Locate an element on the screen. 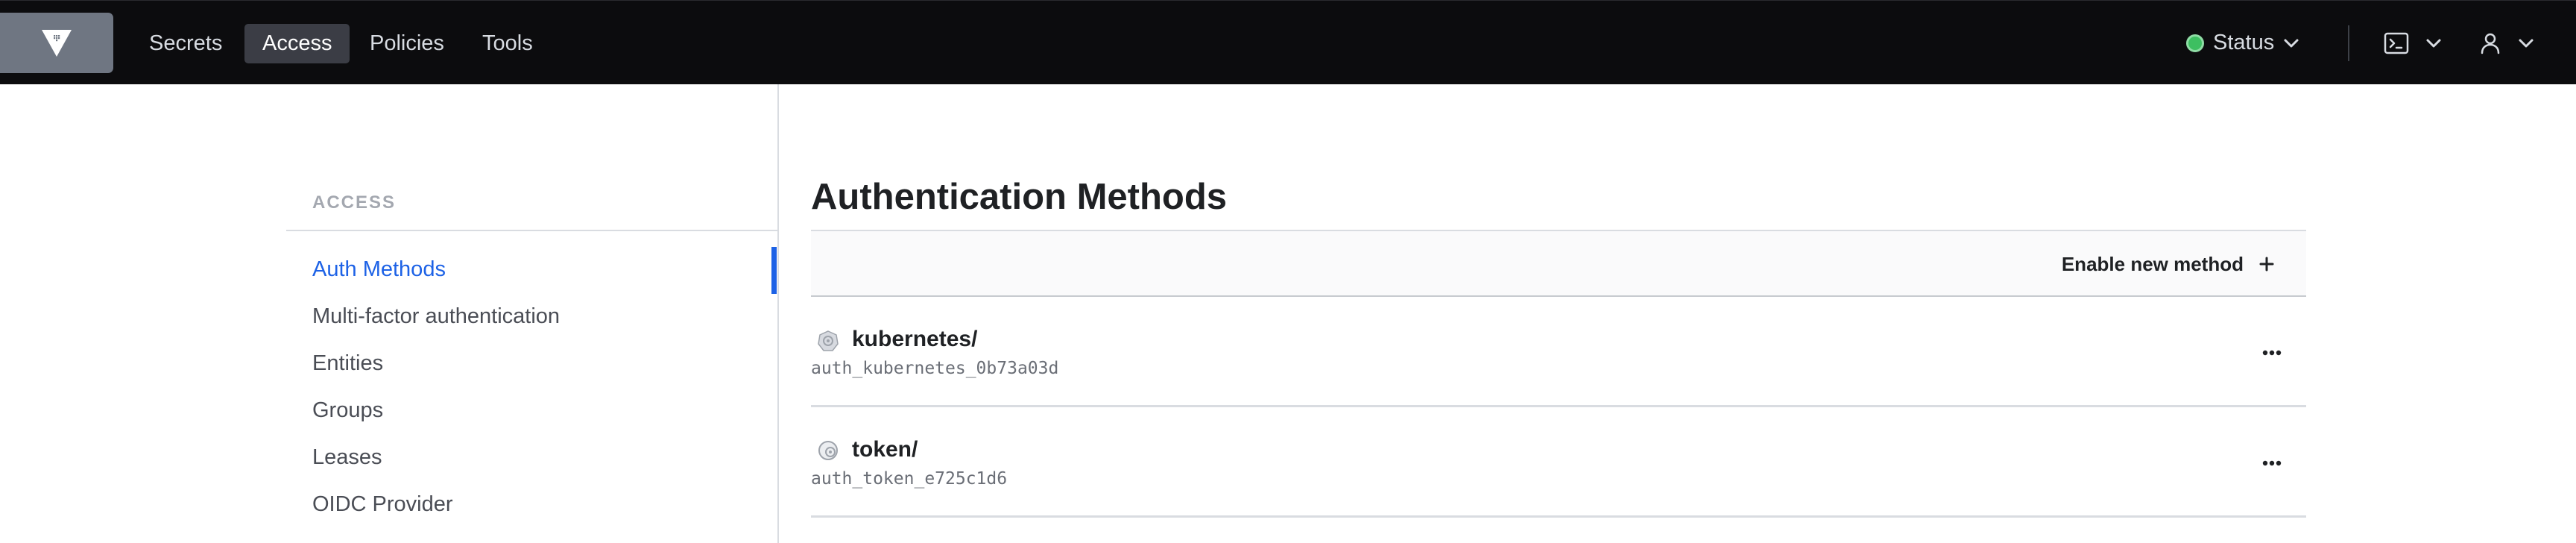 The image size is (2576, 543). nav-policies: Policies is located at coordinates (407, 43).